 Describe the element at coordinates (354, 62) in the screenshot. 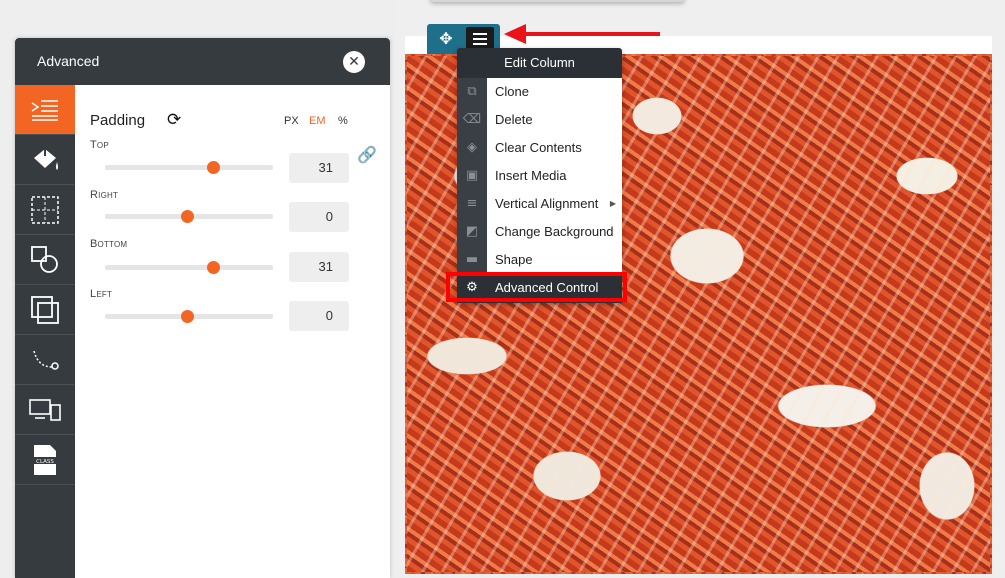

I see `close-icon: ✕` at that location.